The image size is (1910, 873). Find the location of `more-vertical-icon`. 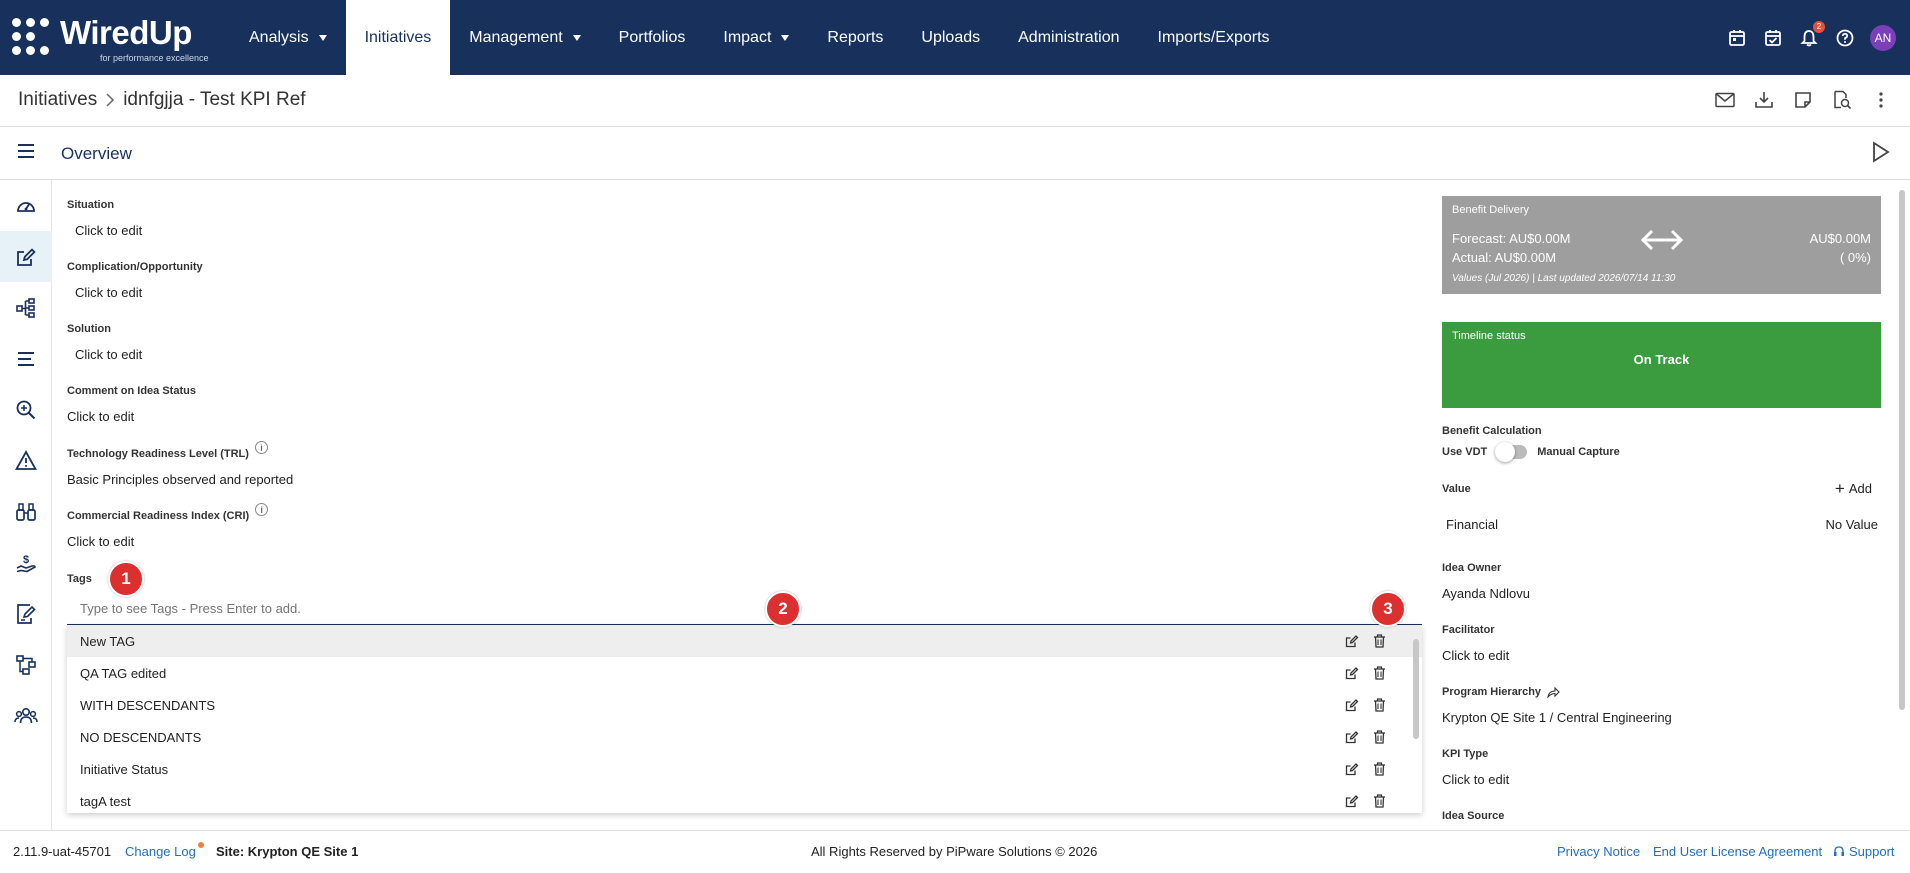

more-vertical-icon is located at coordinates (1881, 100).